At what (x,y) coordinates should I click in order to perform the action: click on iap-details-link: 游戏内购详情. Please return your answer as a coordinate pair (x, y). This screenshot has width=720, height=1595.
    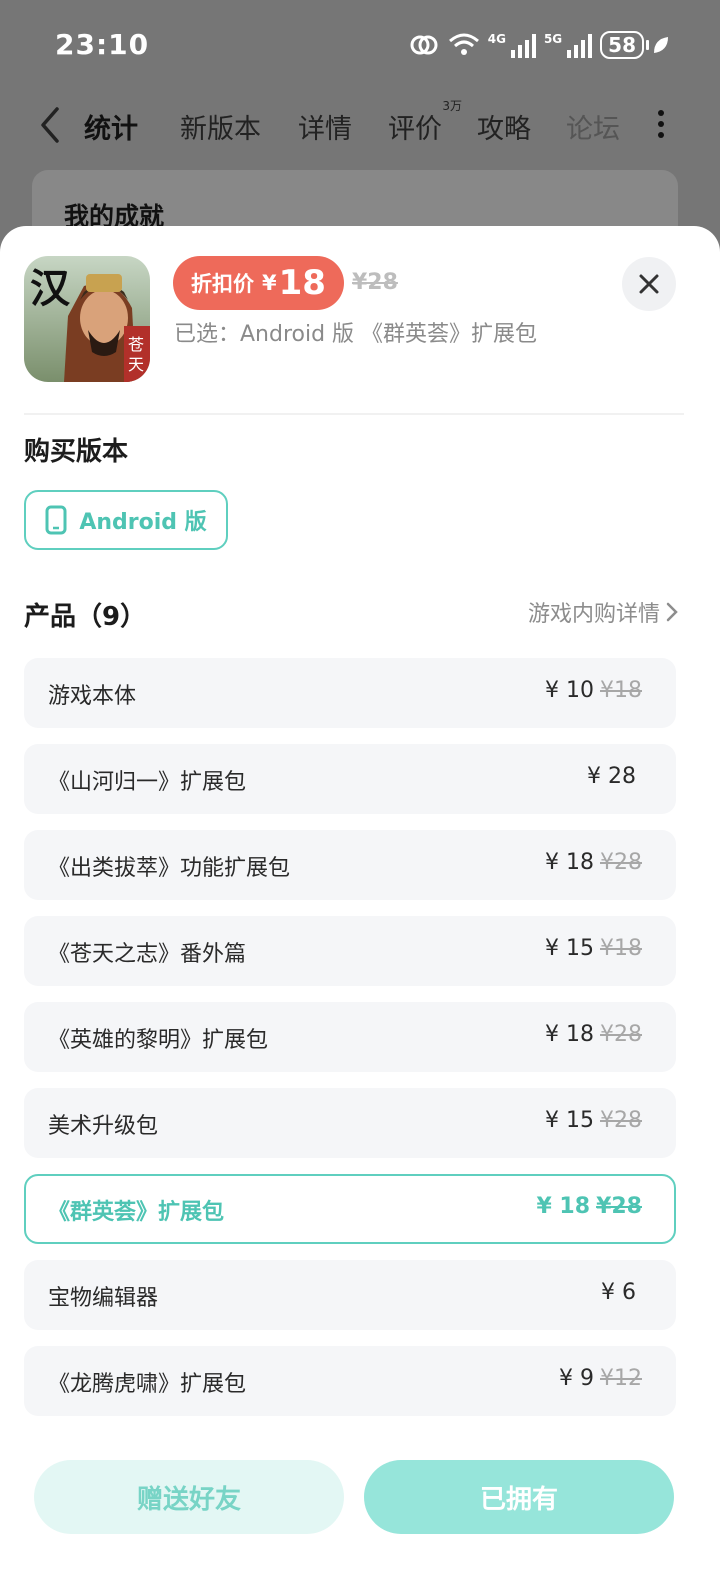
    Looking at the image, I should click on (603, 612).